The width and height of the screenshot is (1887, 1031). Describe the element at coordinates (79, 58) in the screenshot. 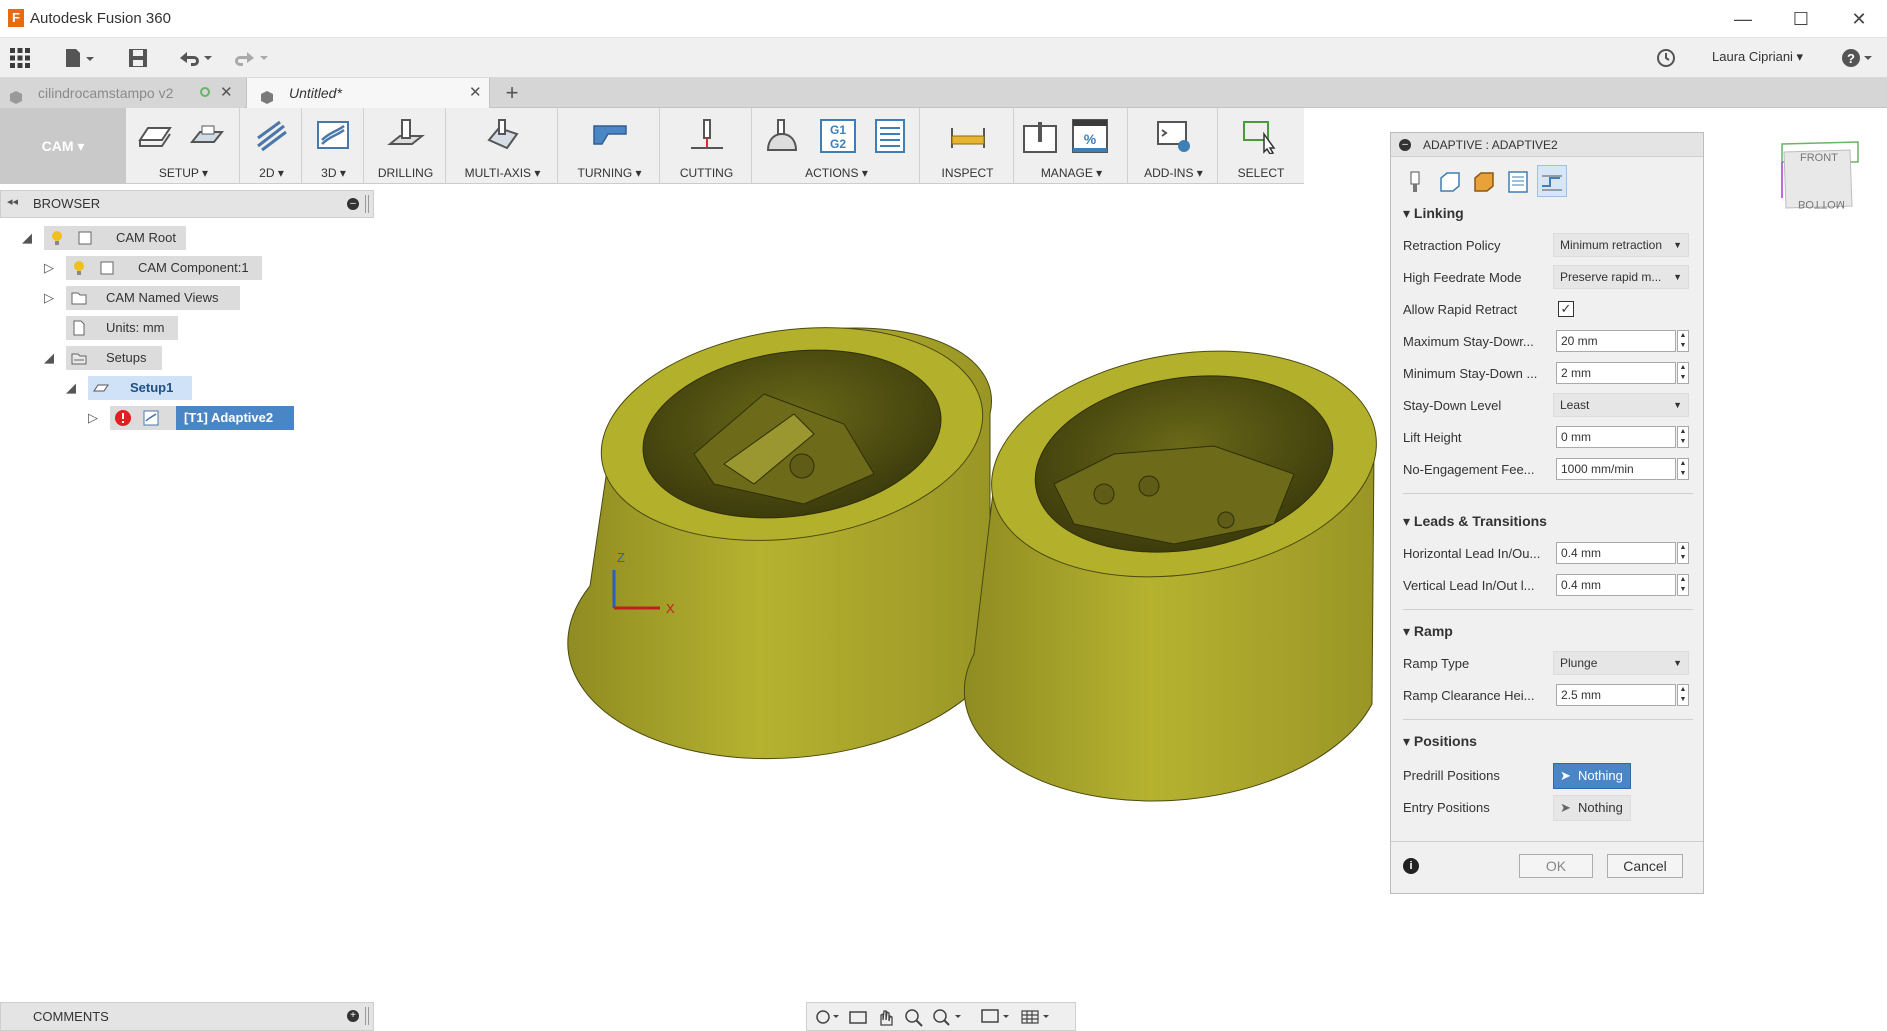

I see `file-menu-icon` at that location.